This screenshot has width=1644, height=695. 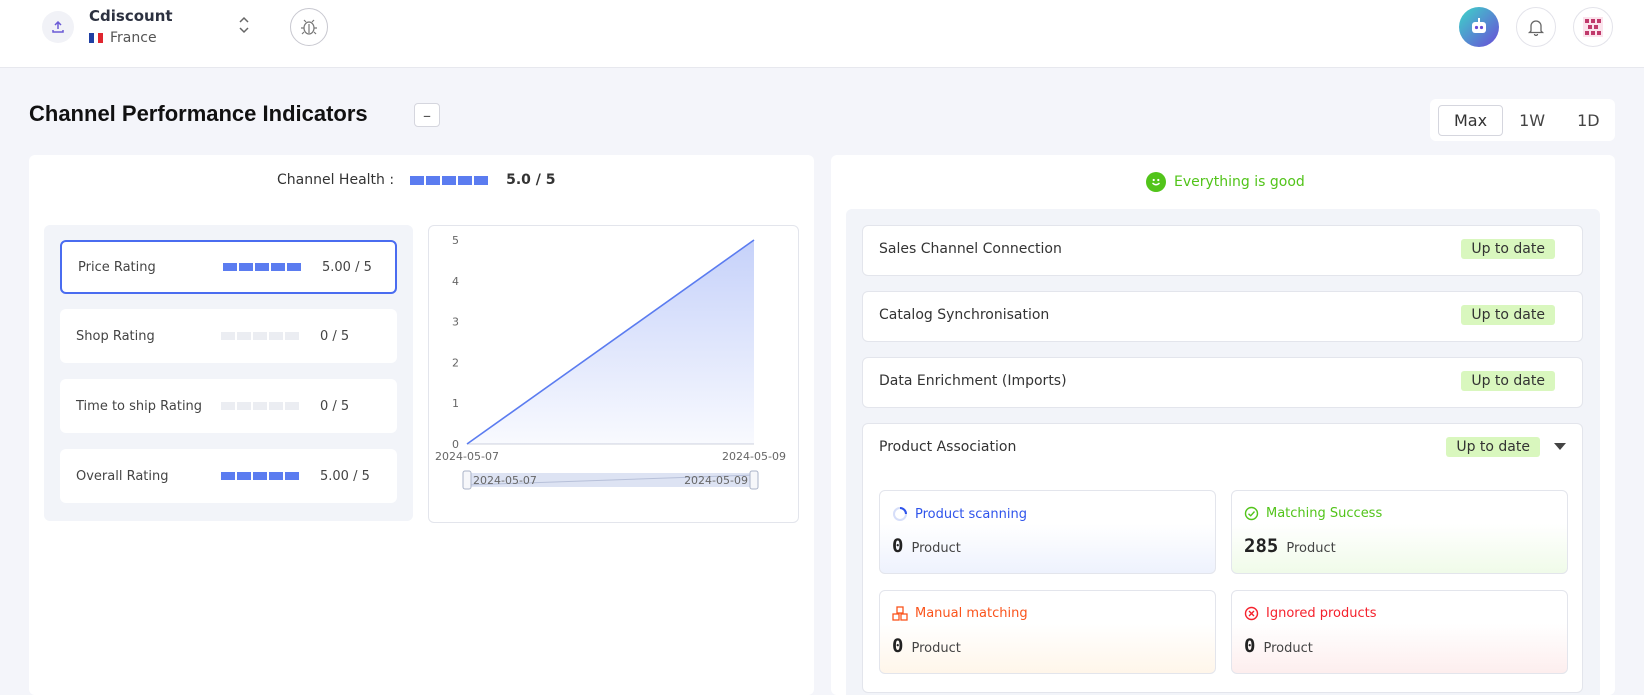 What do you see at coordinates (948, 447) in the screenshot?
I see `status-label: Product Association` at bounding box center [948, 447].